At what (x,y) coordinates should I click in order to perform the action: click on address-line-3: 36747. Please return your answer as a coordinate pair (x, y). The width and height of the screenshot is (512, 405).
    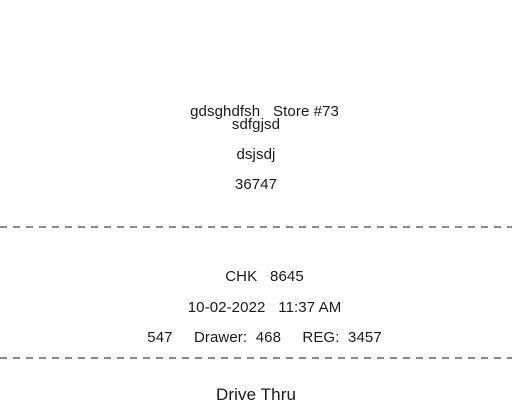
    Looking at the image, I should click on (256, 184).